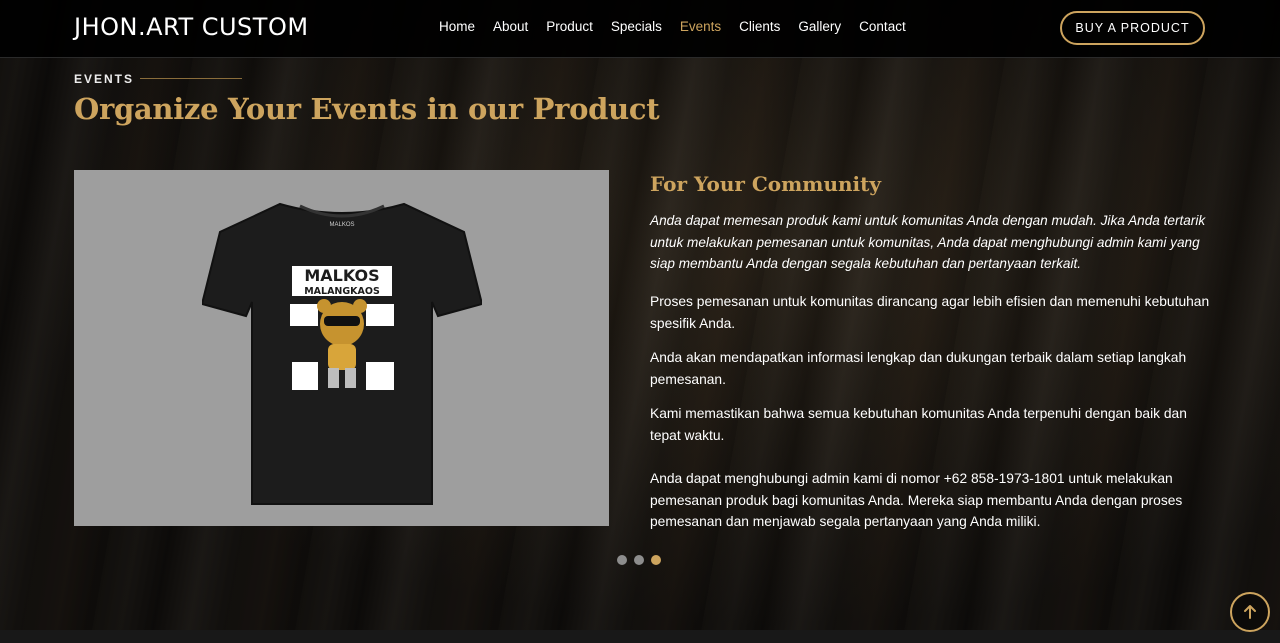 The image size is (1280, 643). I want to click on nav-product: Product, so click(569, 26).